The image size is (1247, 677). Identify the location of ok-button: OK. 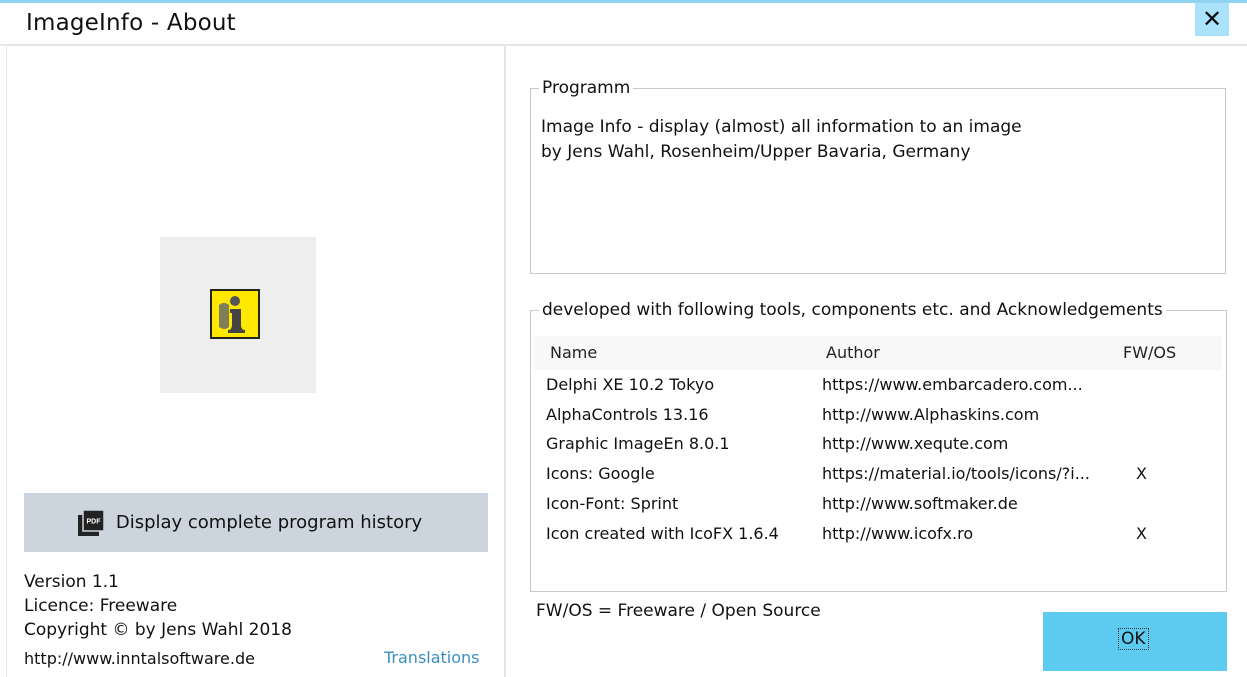
(1135, 641).